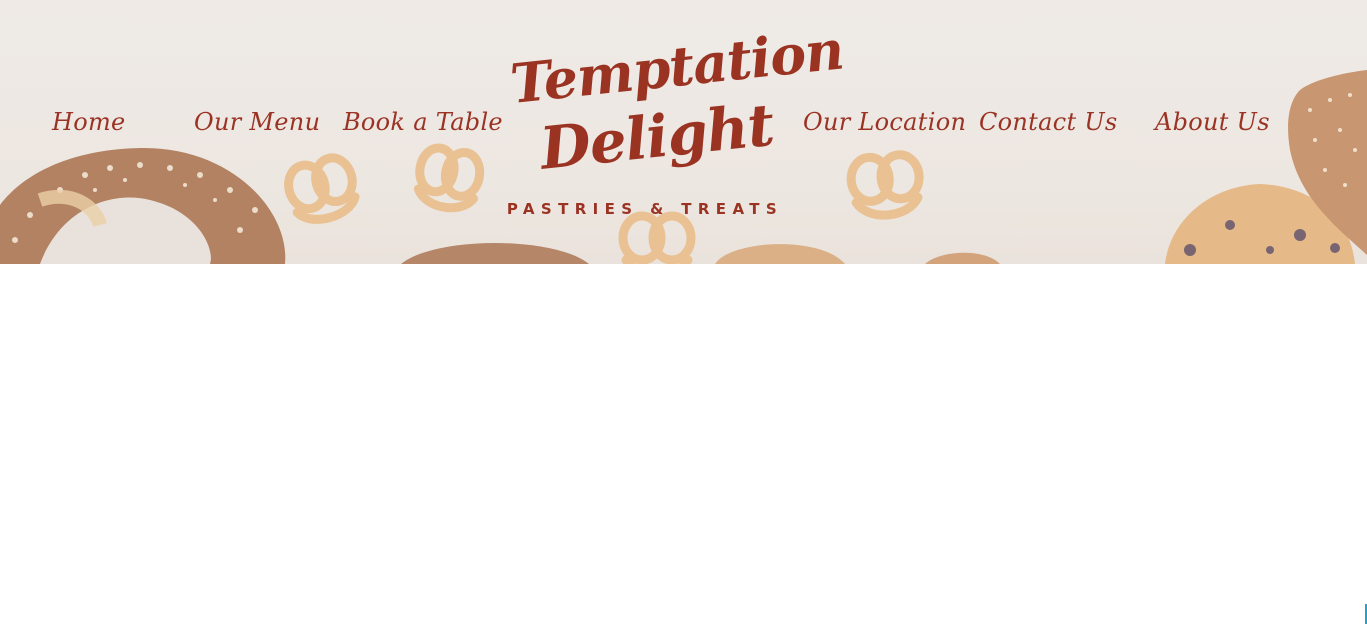  What do you see at coordinates (884, 122) in the screenshot?
I see `nav-our-location: Our Location` at bounding box center [884, 122].